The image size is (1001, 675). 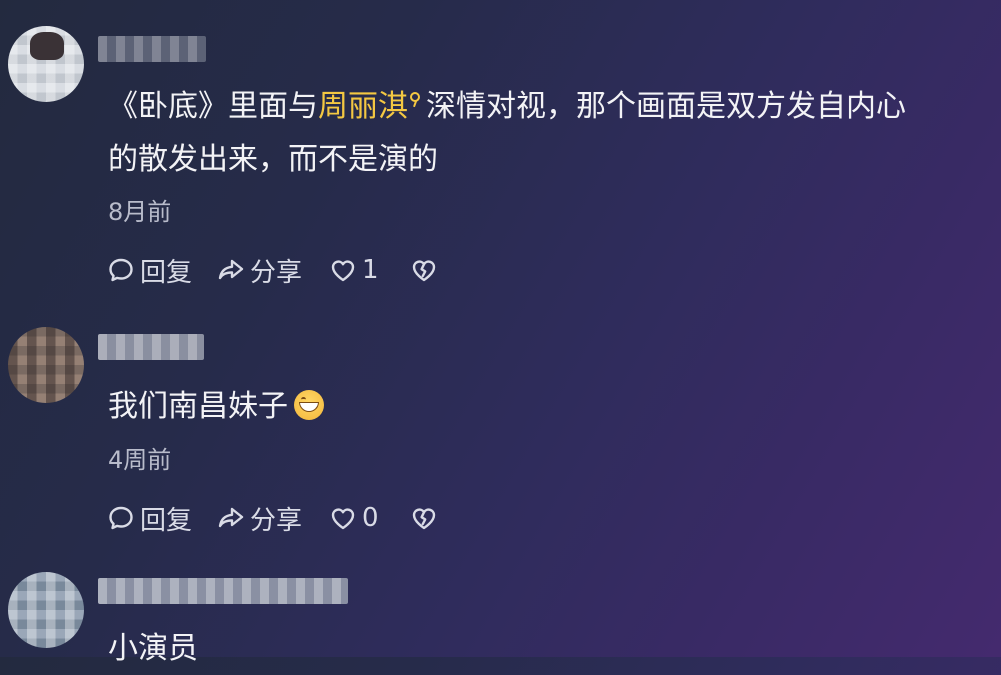 What do you see at coordinates (153, 648) in the screenshot?
I see `comment-text-line: 小演员` at bounding box center [153, 648].